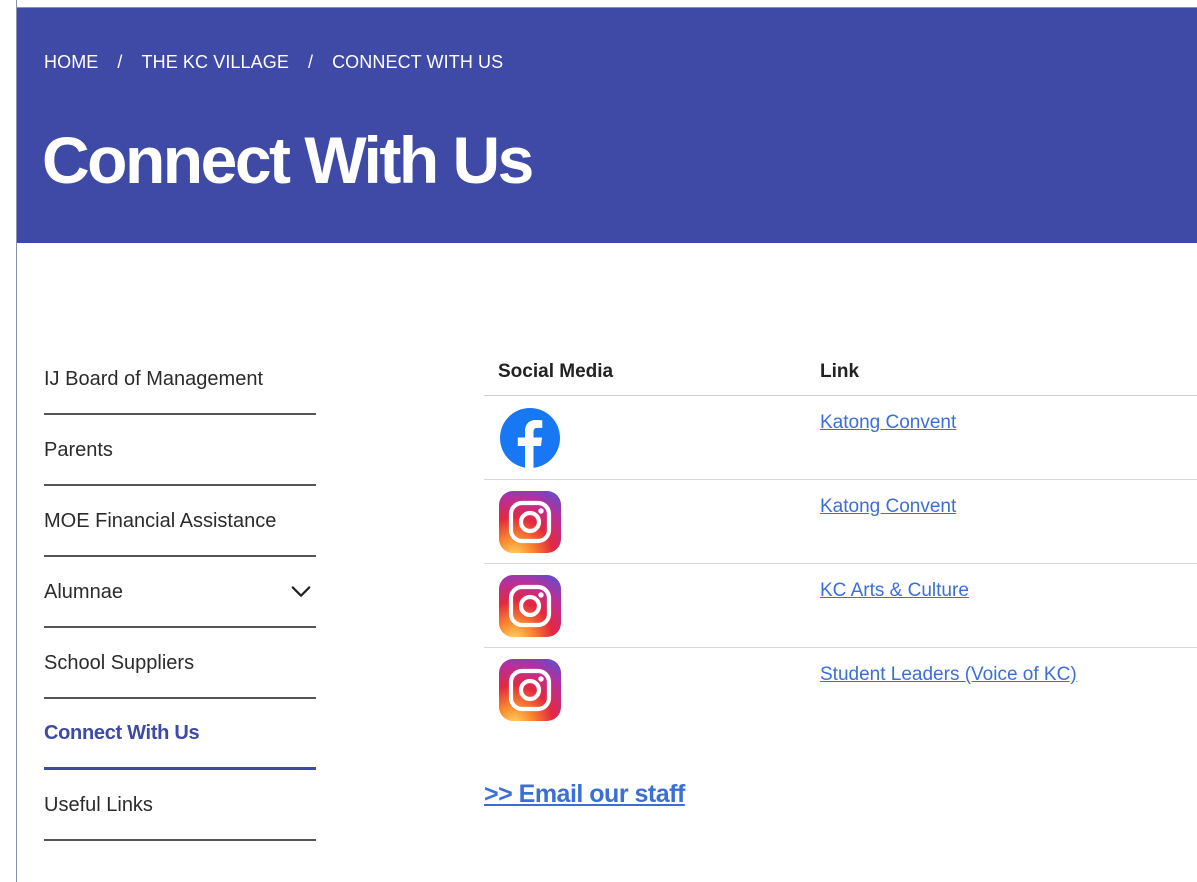 This screenshot has width=1197, height=882. Describe the element at coordinates (1008, 690) in the screenshot. I see `link-cell: Student Leaders (Voice of KC)` at that location.